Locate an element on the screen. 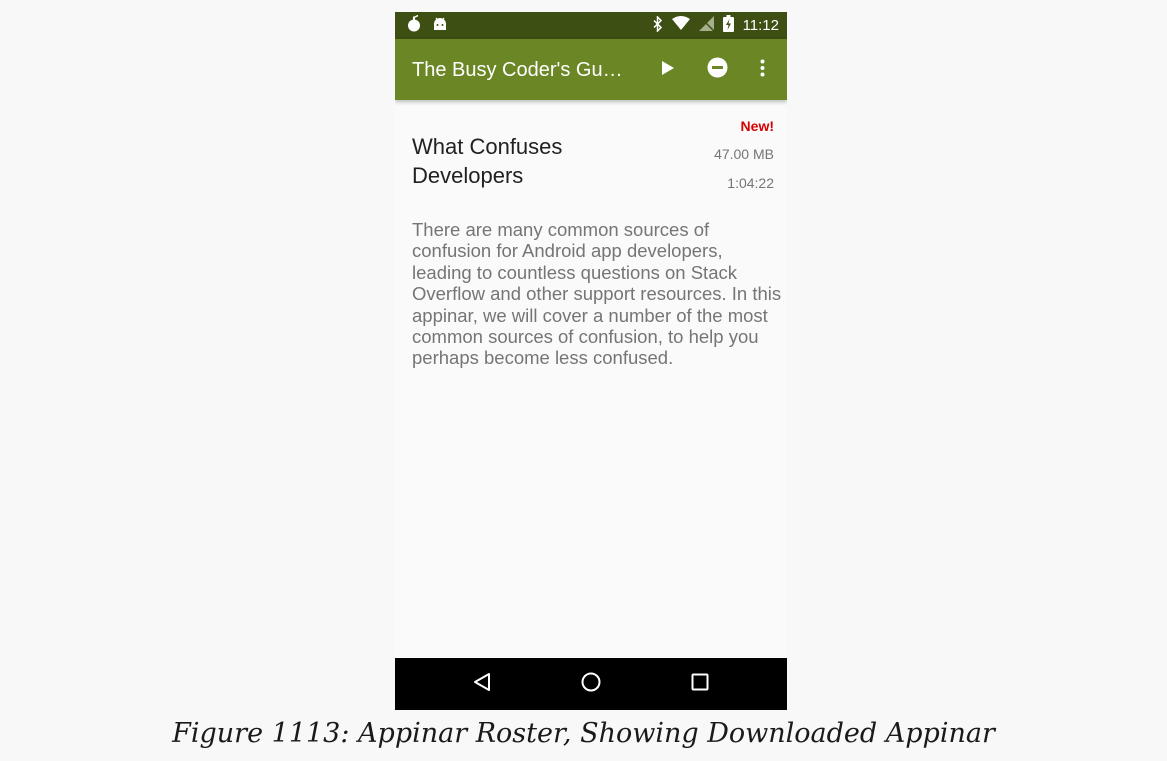 This screenshot has width=1167, height=761. recents-icon is located at coordinates (700, 684).